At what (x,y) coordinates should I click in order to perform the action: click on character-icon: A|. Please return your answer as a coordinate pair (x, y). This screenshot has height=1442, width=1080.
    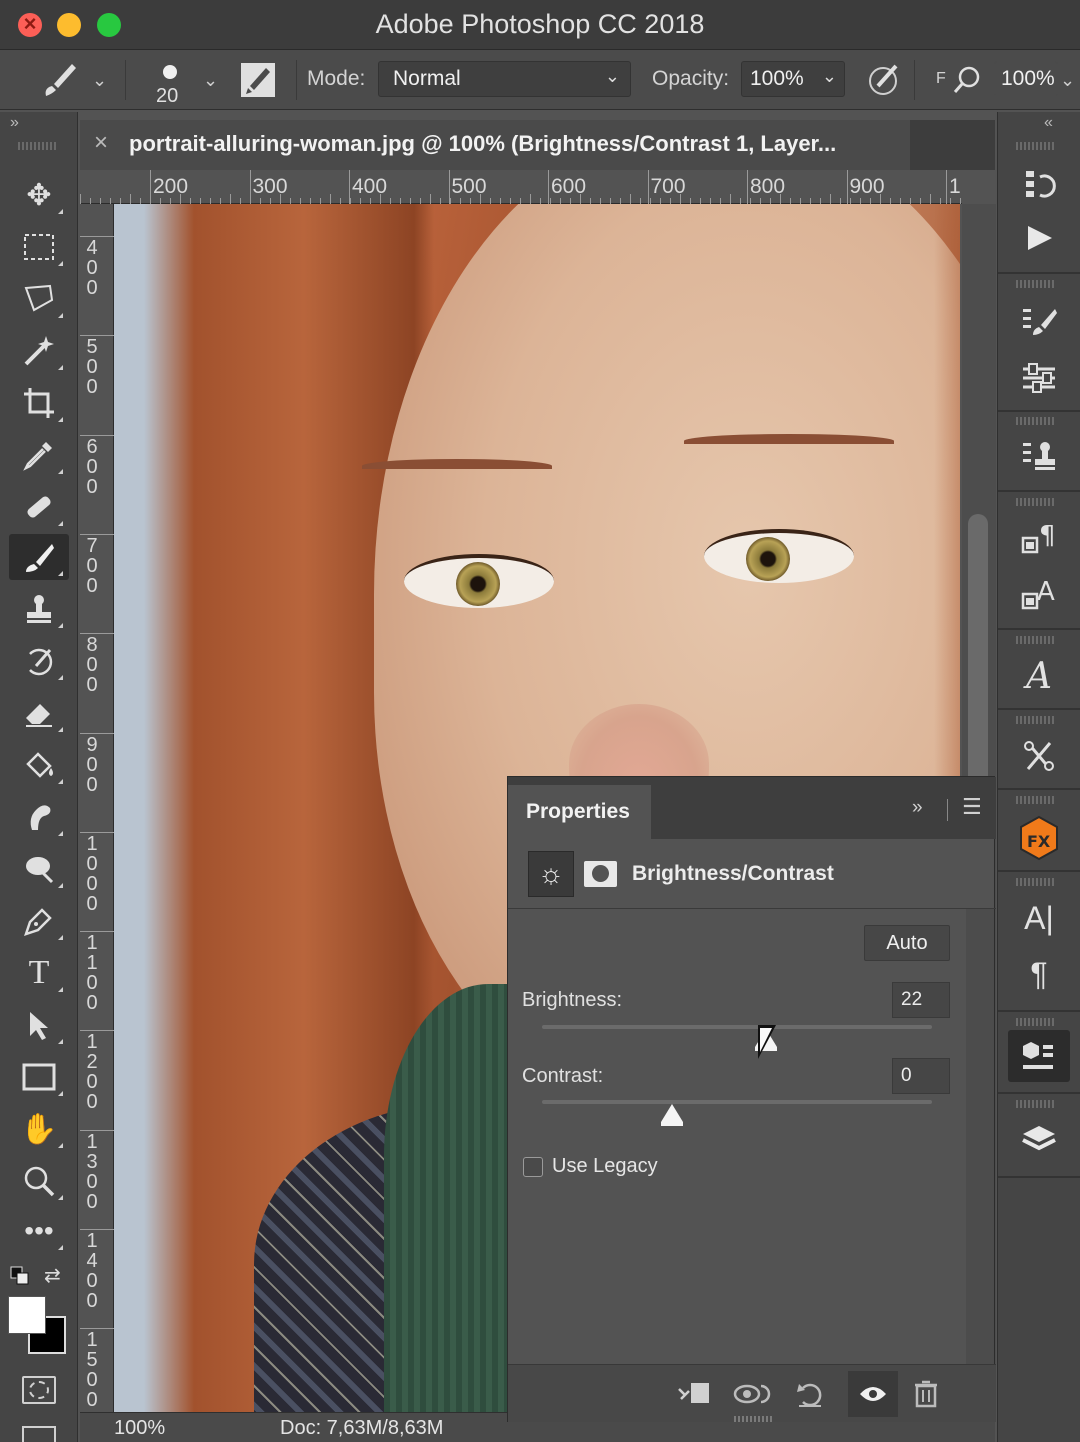
    Looking at the image, I should click on (1039, 918).